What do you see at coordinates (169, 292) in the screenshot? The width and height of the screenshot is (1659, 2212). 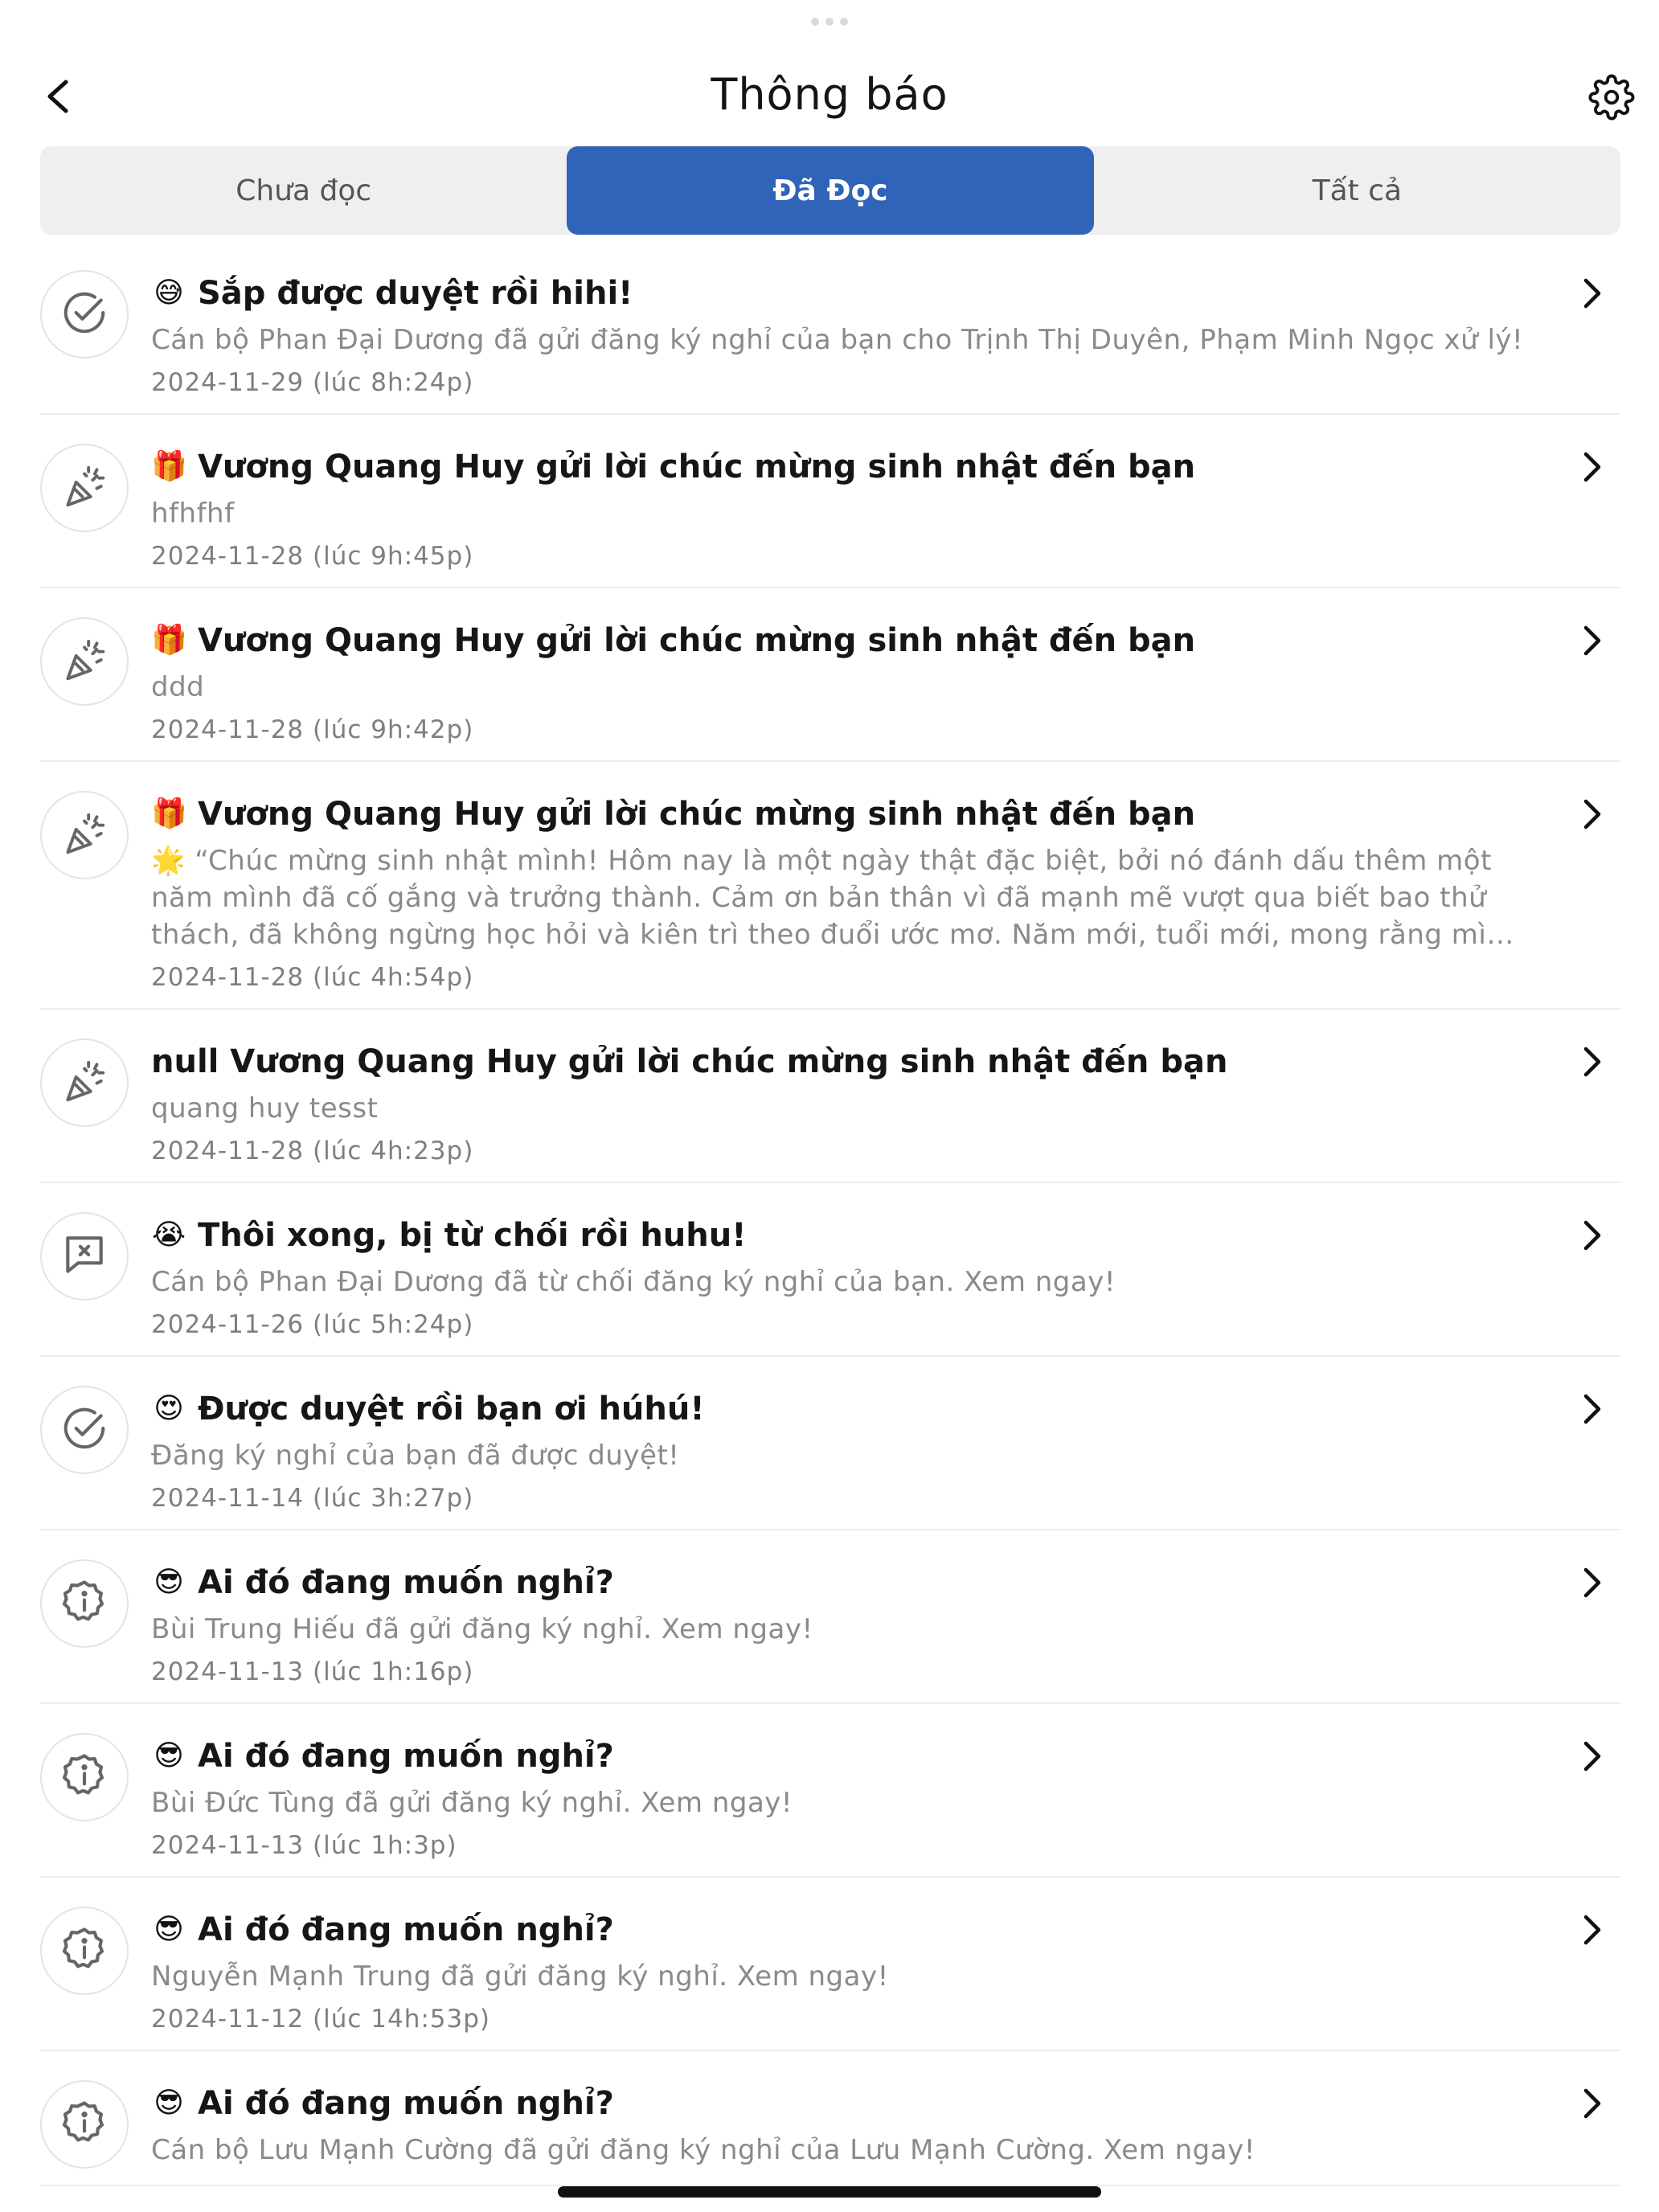 I see `title-emoji: 😅` at bounding box center [169, 292].